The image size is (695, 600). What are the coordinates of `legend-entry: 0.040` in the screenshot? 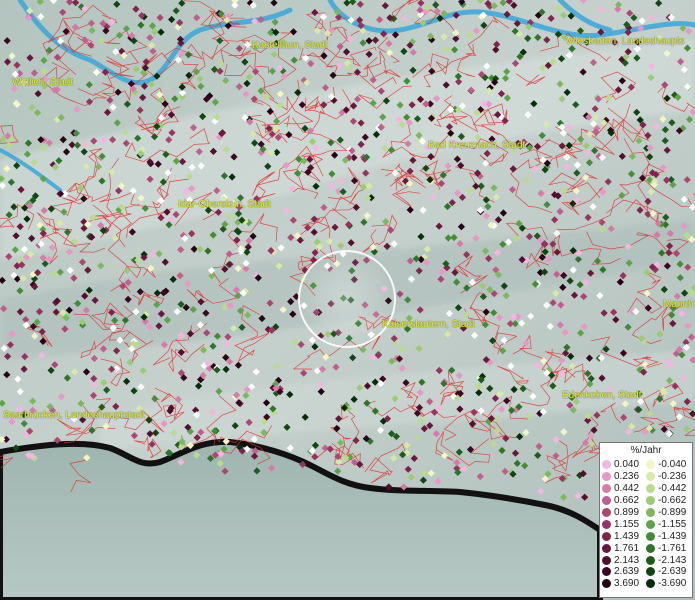 It's located at (624, 465).